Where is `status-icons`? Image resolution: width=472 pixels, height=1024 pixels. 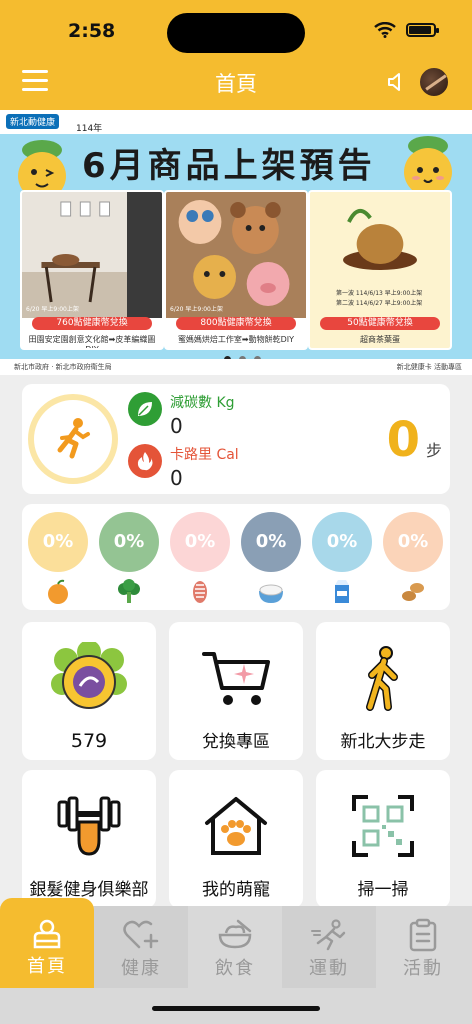 status-icons is located at coordinates (406, 30).